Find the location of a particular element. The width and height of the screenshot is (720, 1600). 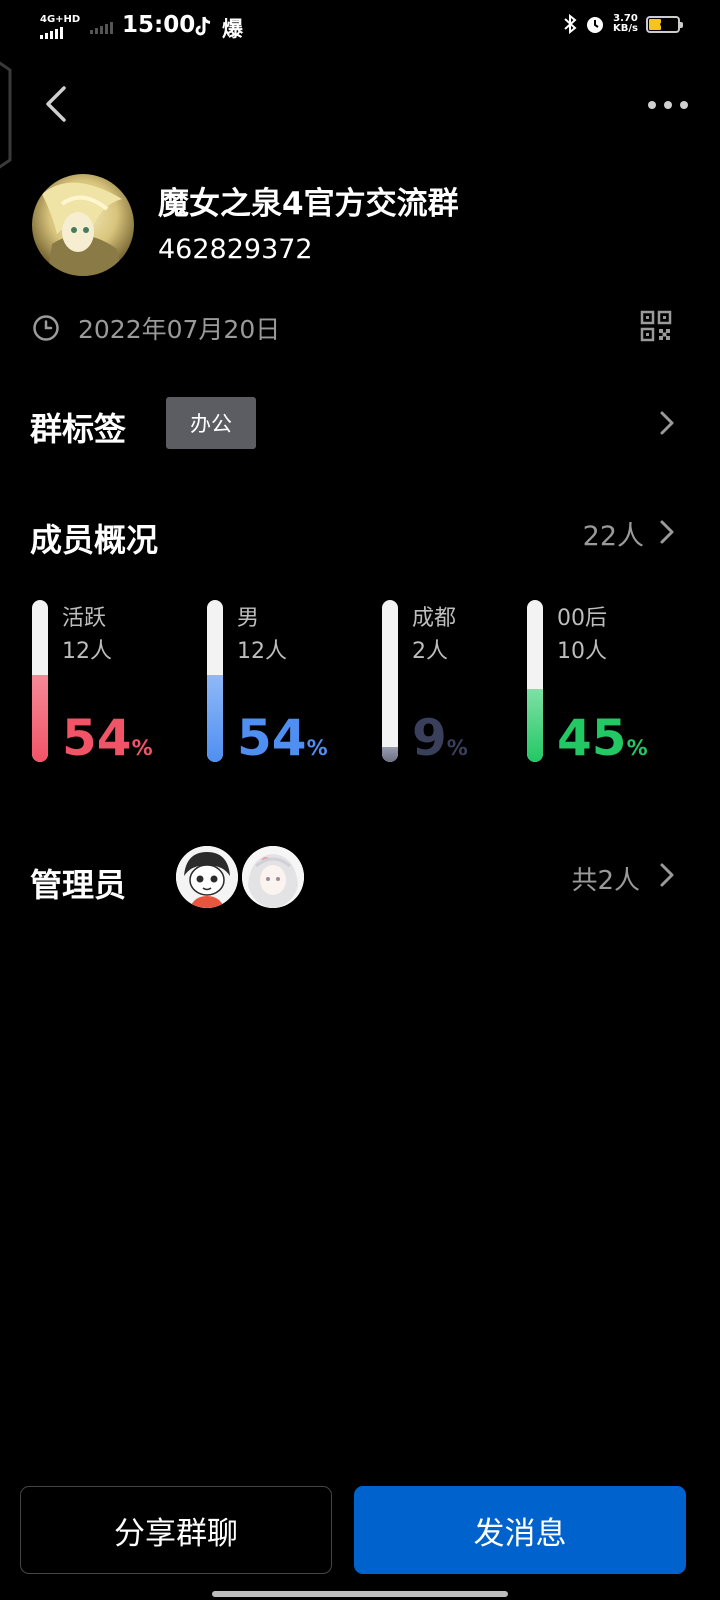

battery-icon: 44 is located at coordinates (664, 24).